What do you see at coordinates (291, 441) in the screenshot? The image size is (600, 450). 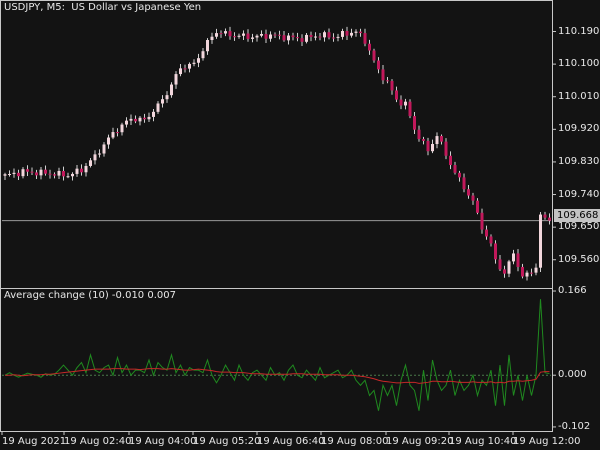 I see `time-tick-label: 19 Aug 06:40` at bounding box center [291, 441].